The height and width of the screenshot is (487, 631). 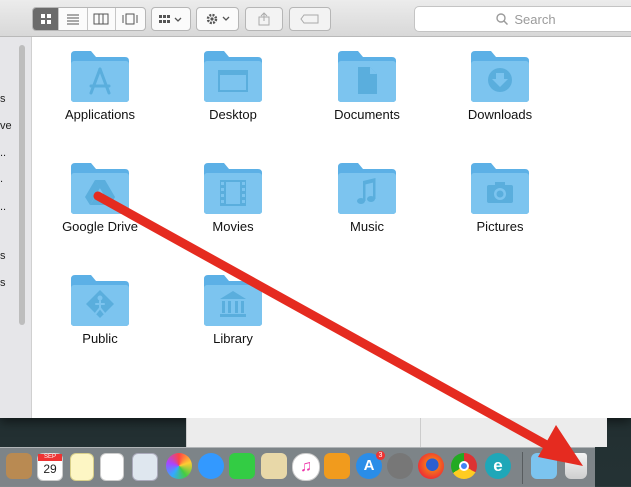 I want to click on arrow-head-icon, so click(x=560, y=445).